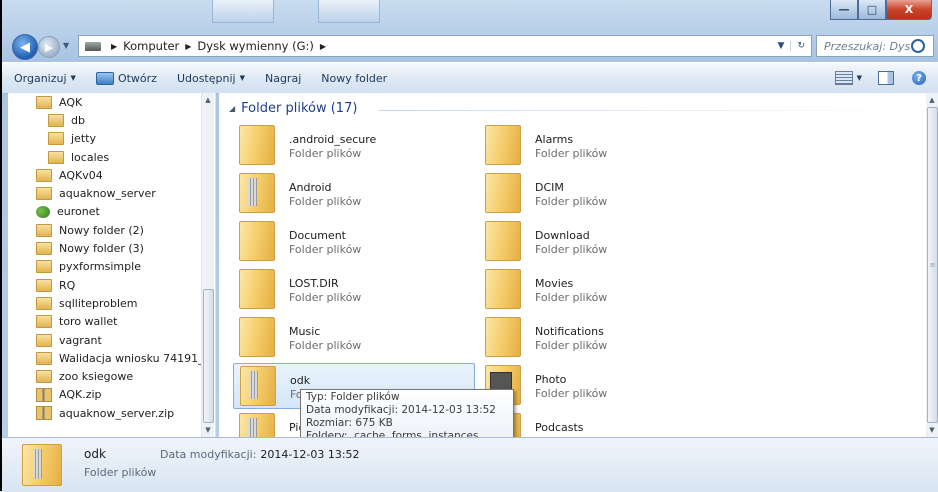  Describe the element at coordinates (109, 358) in the screenshot. I see `sidebar-item: Walidacja wniosku 74191_p` at that location.